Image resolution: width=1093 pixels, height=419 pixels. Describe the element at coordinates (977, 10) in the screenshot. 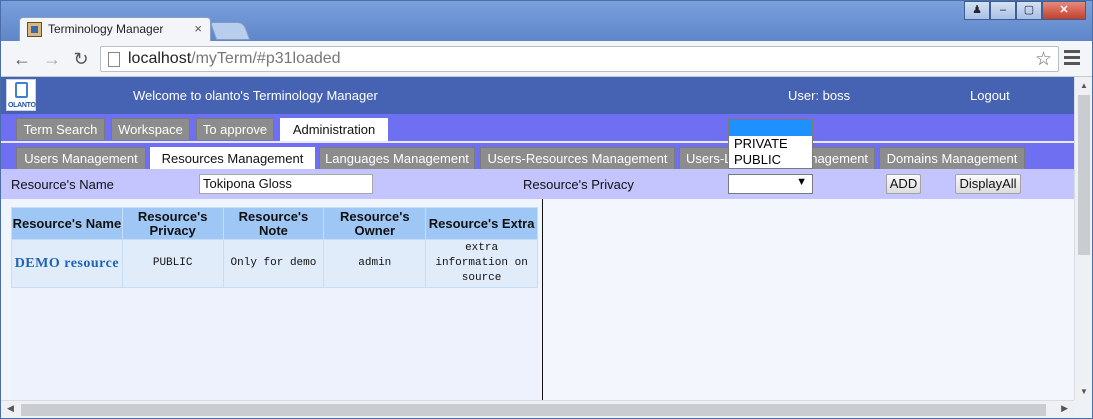

I see `profile-button: ♟` at that location.